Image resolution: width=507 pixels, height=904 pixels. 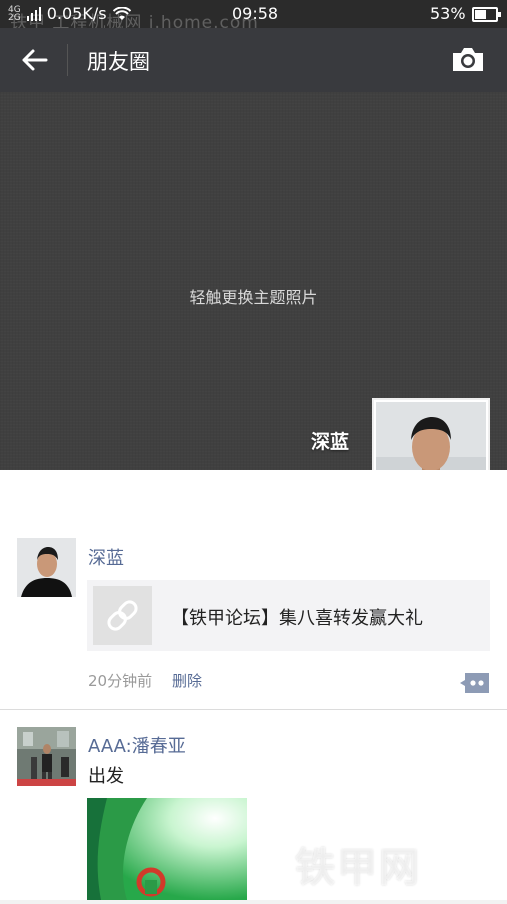 What do you see at coordinates (187, 680) in the screenshot?
I see `delete-link: 删除` at bounding box center [187, 680].